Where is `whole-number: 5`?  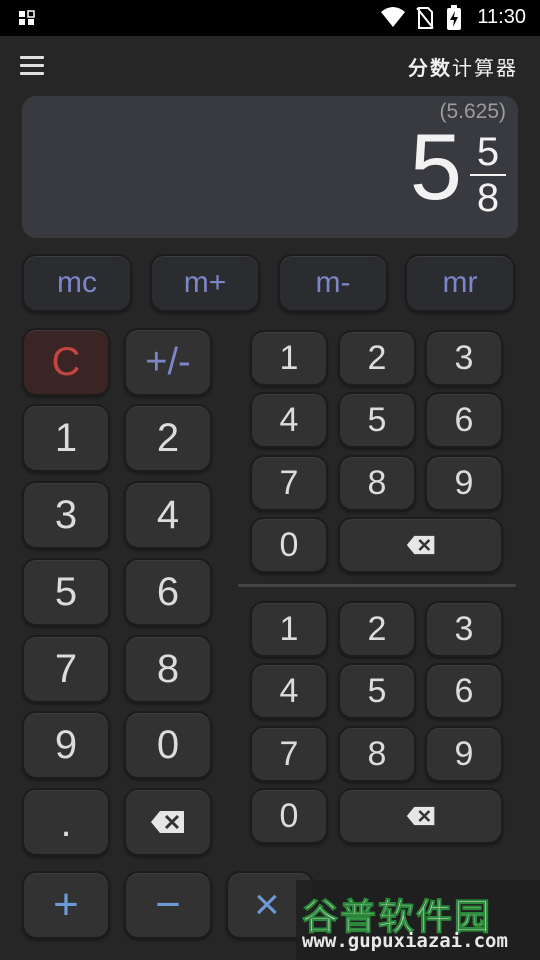
whole-number: 5 is located at coordinates (435, 166).